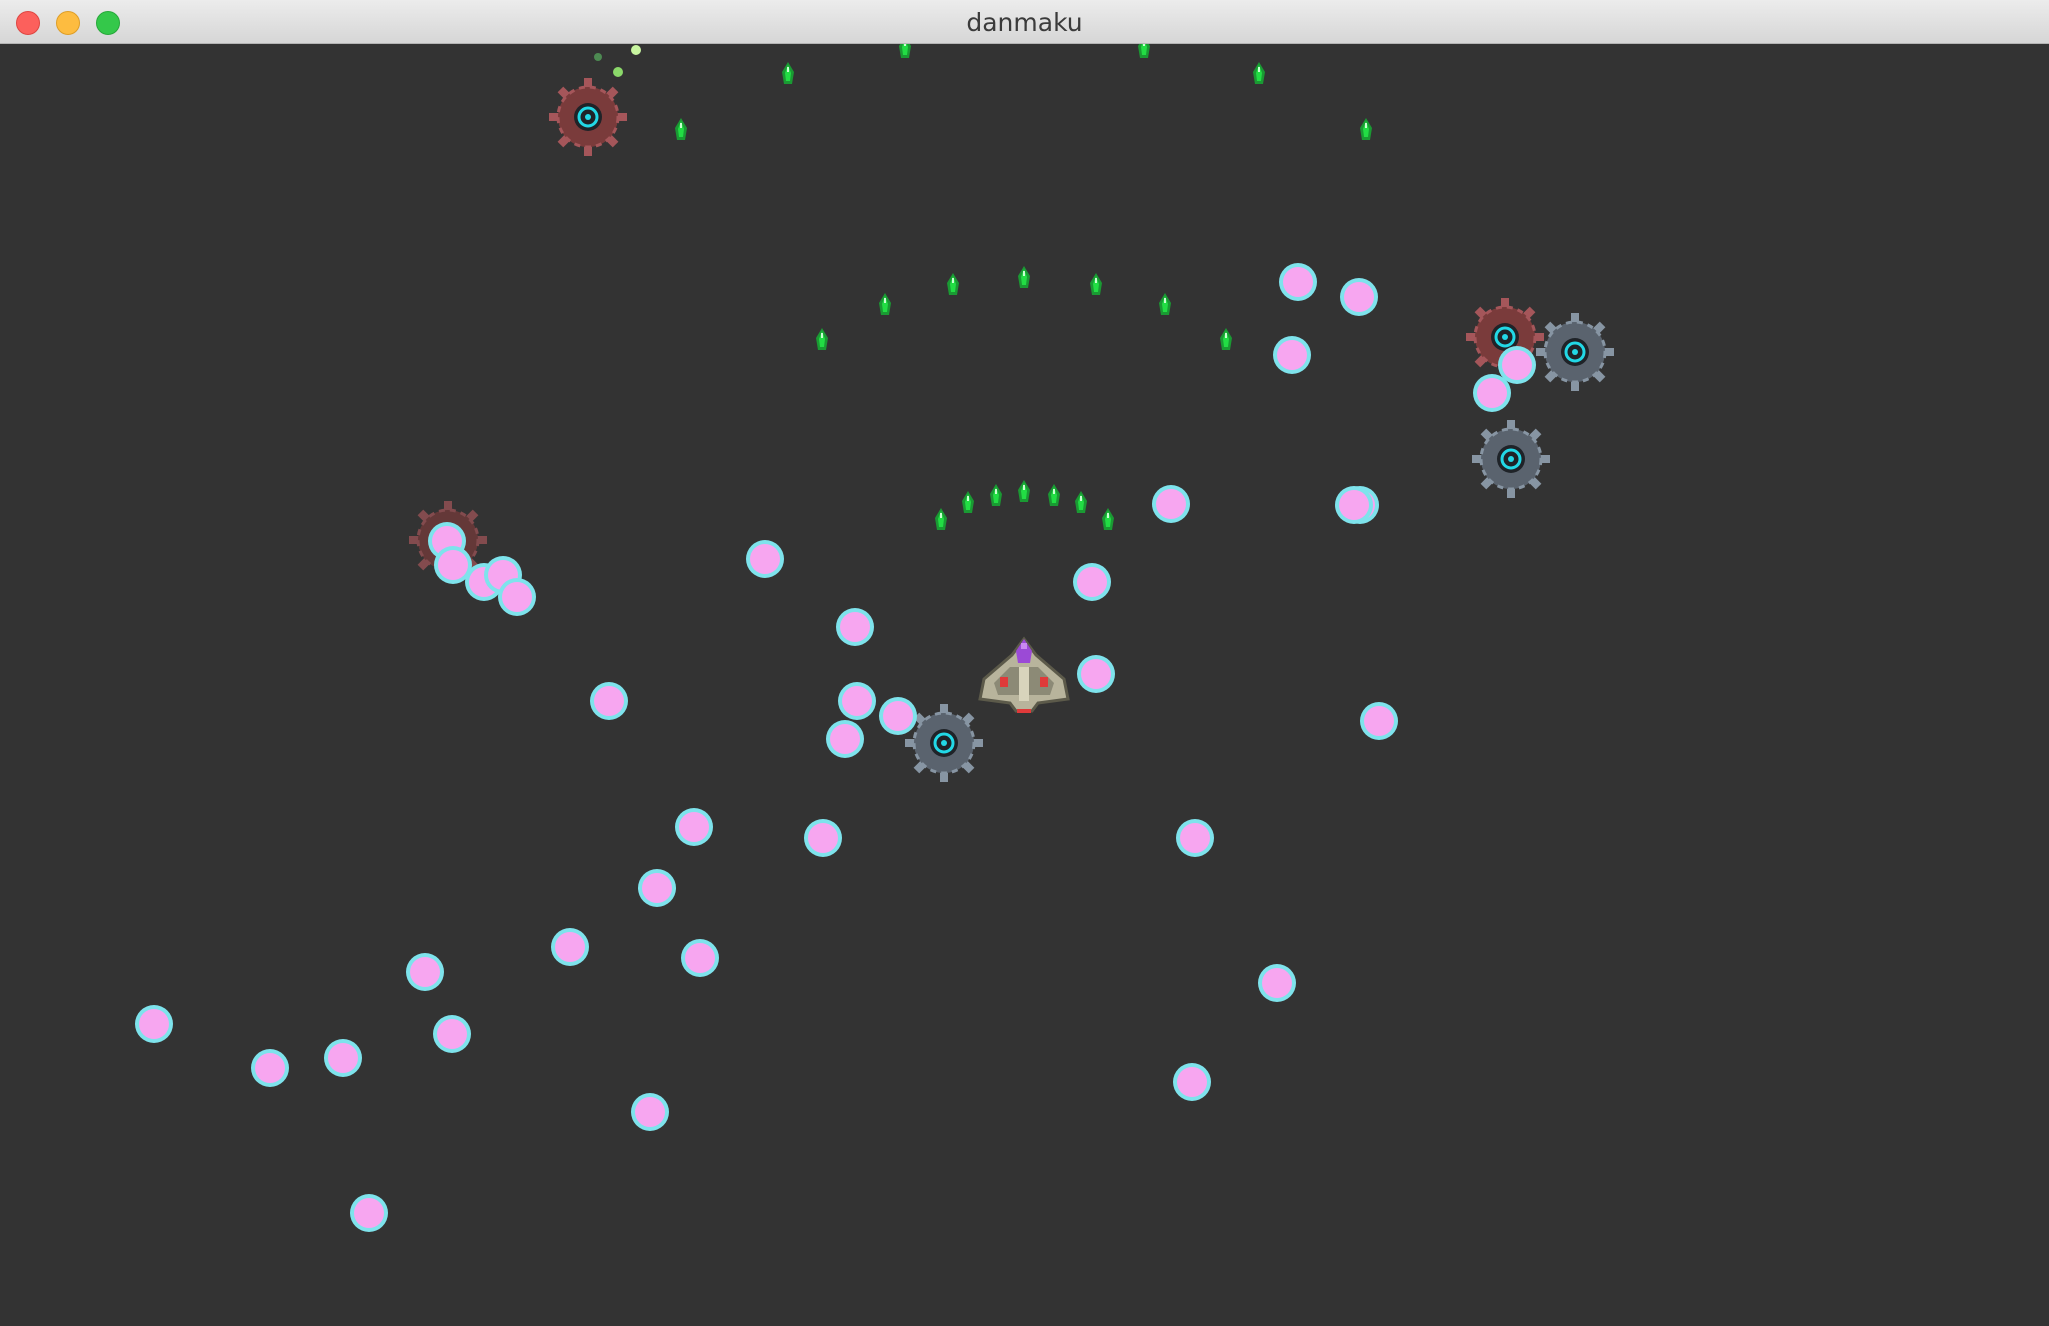 The width and height of the screenshot is (2049, 1326). I want to click on window-title: danmaku, so click(1024, 22).